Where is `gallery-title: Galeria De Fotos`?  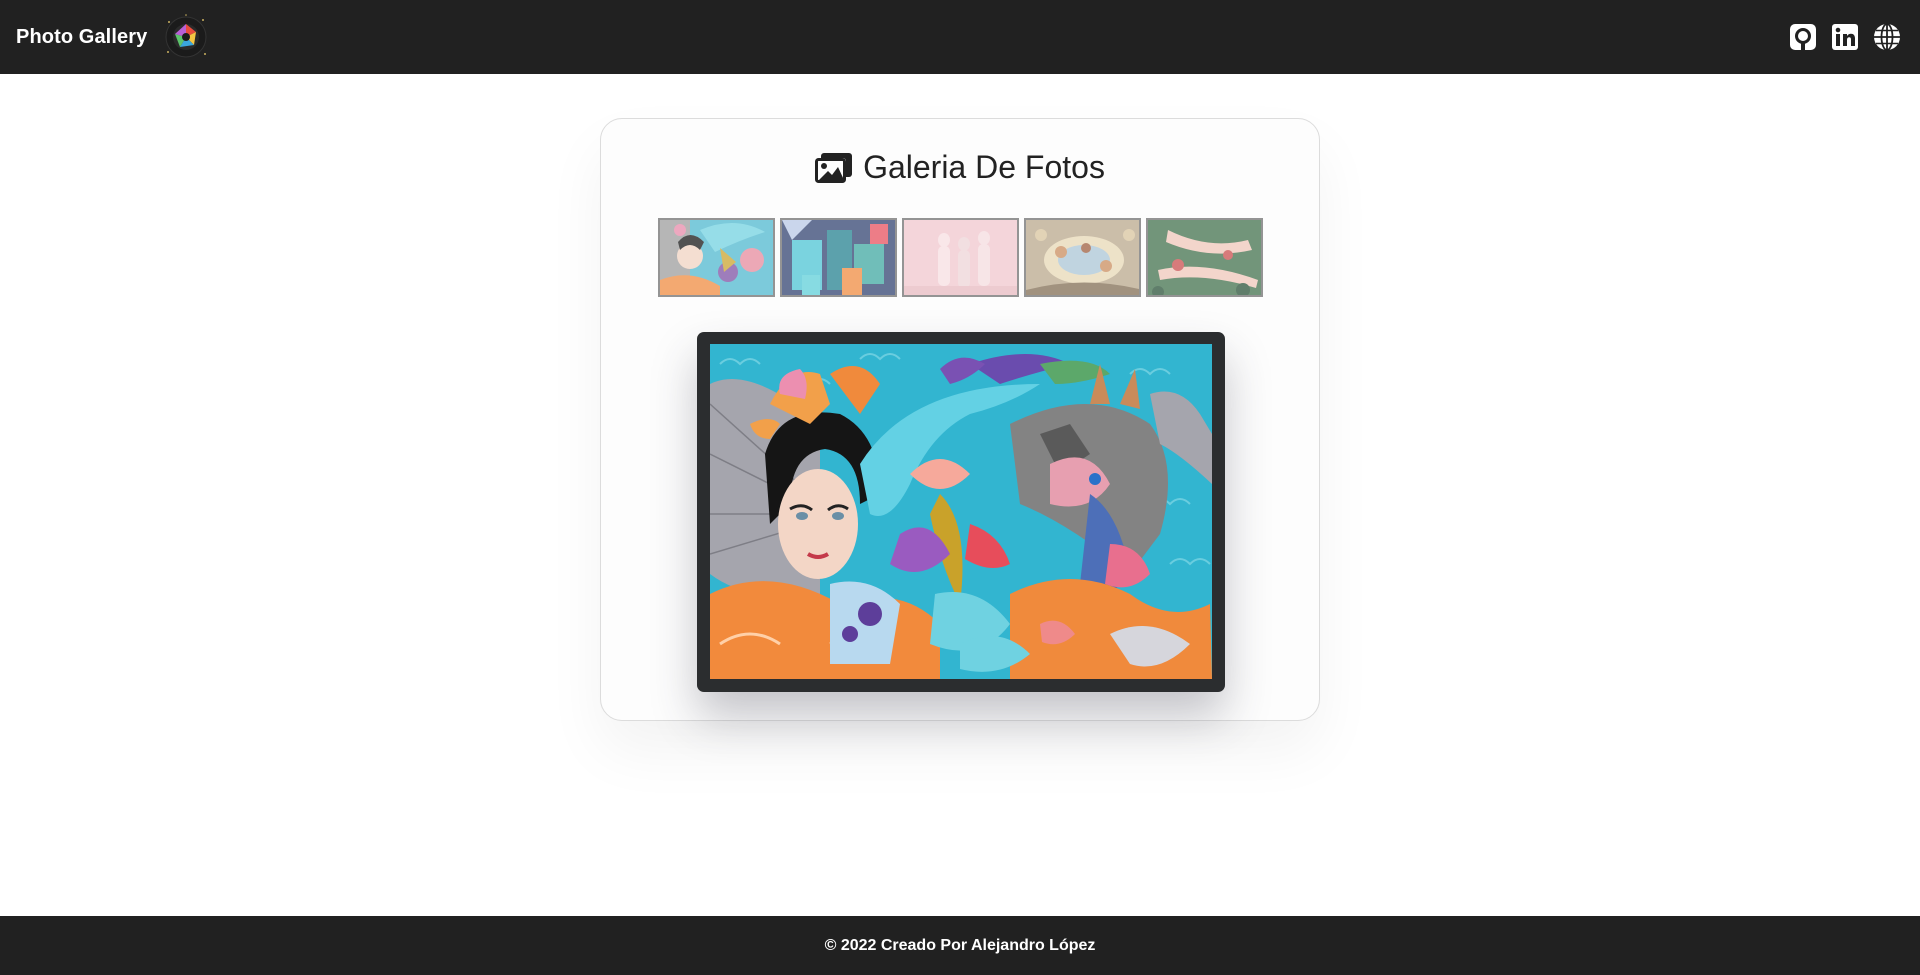 gallery-title: Galeria De Fotos is located at coordinates (984, 167).